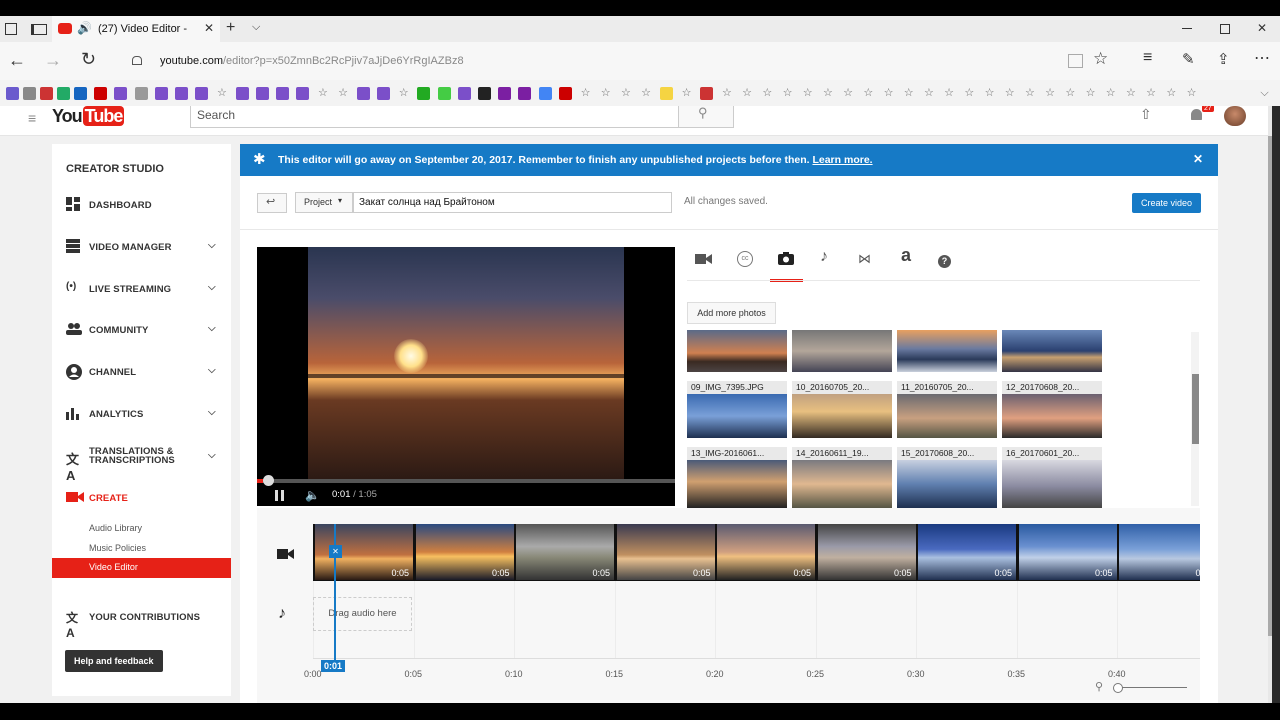 The width and height of the screenshot is (1280, 720). Describe the element at coordinates (1166, 203) in the screenshot. I see `create-video-button: Create video` at that location.